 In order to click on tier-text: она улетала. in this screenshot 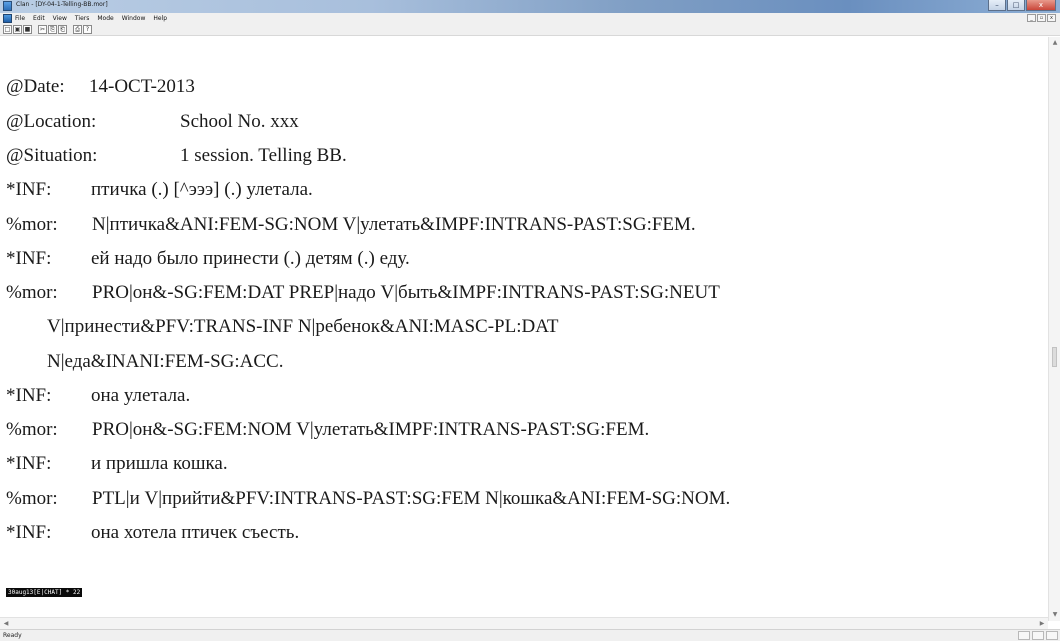, I will do `click(141, 395)`.